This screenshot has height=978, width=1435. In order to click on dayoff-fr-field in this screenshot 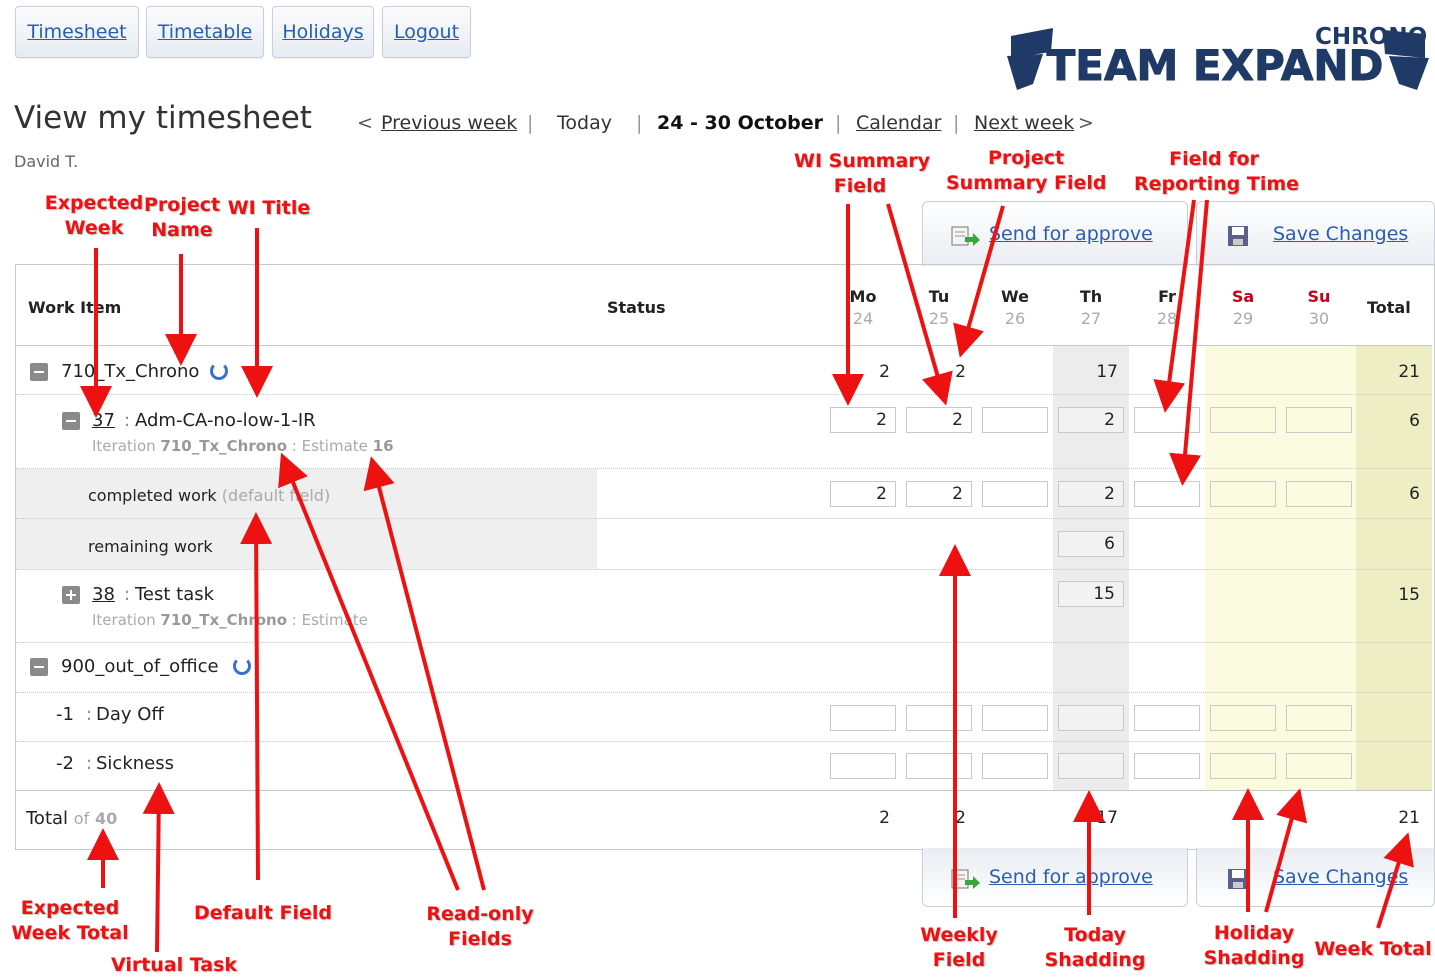, I will do `click(1167, 718)`.